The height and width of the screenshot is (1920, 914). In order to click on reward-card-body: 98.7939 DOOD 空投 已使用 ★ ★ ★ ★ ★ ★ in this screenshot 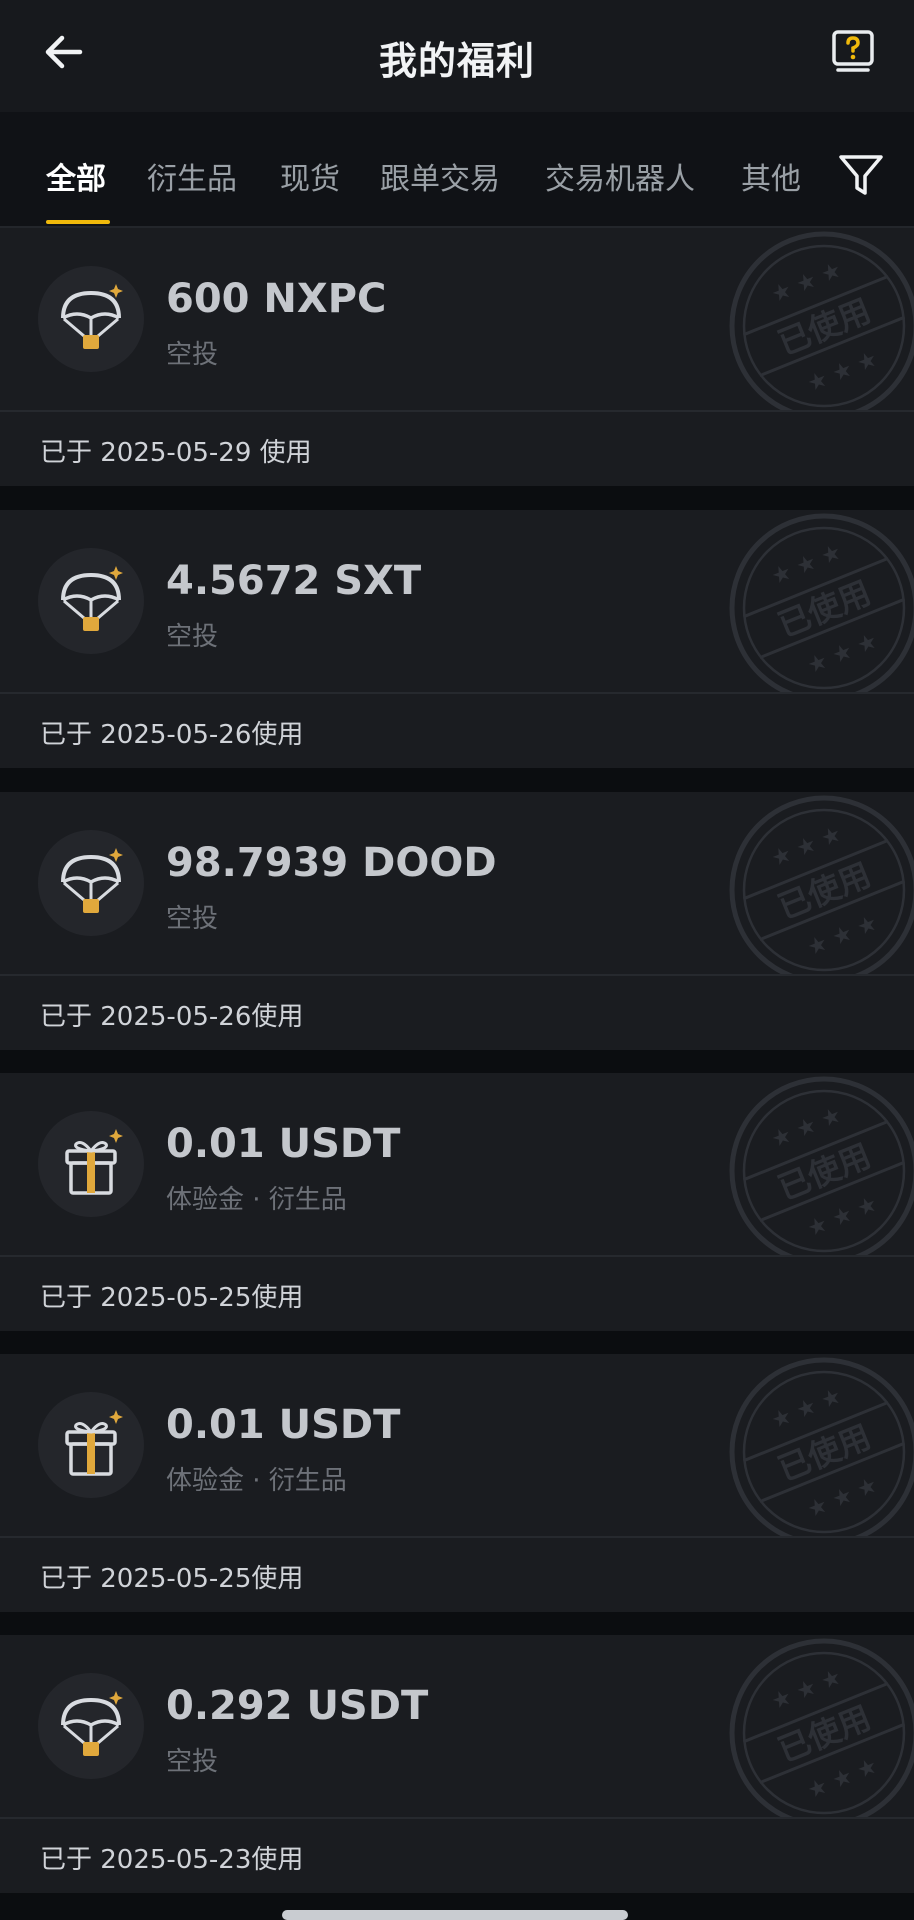, I will do `click(457, 883)`.